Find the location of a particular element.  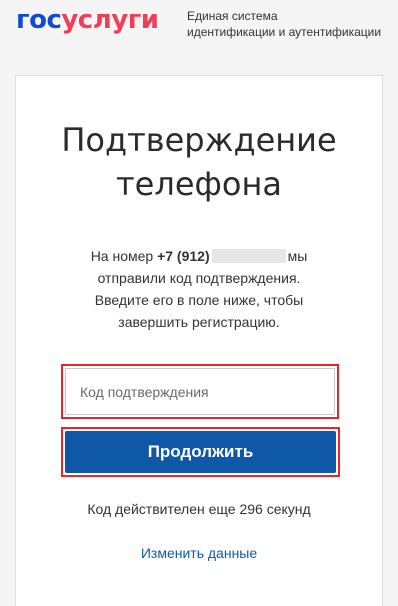

masked-phone-digits is located at coordinates (248, 256).